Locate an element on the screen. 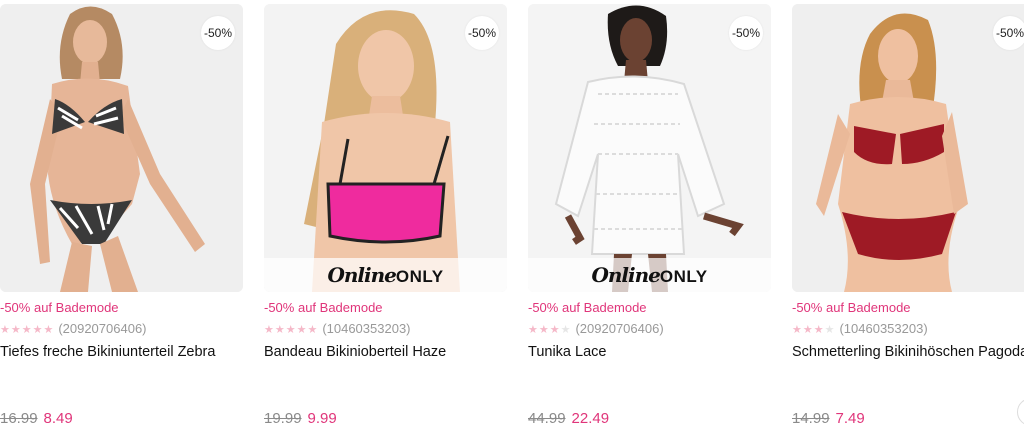 The width and height of the screenshot is (1024, 431). rating: ★★★★ (20920706406) is located at coordinates (596, 328).